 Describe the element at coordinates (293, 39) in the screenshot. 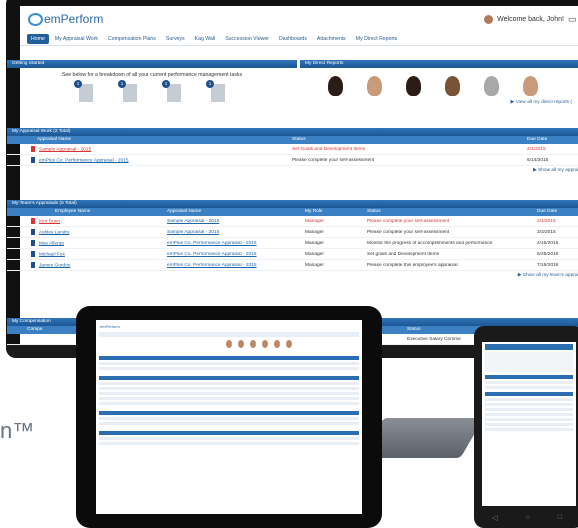

I see `tab-dashboards: Dashboards` at that location.